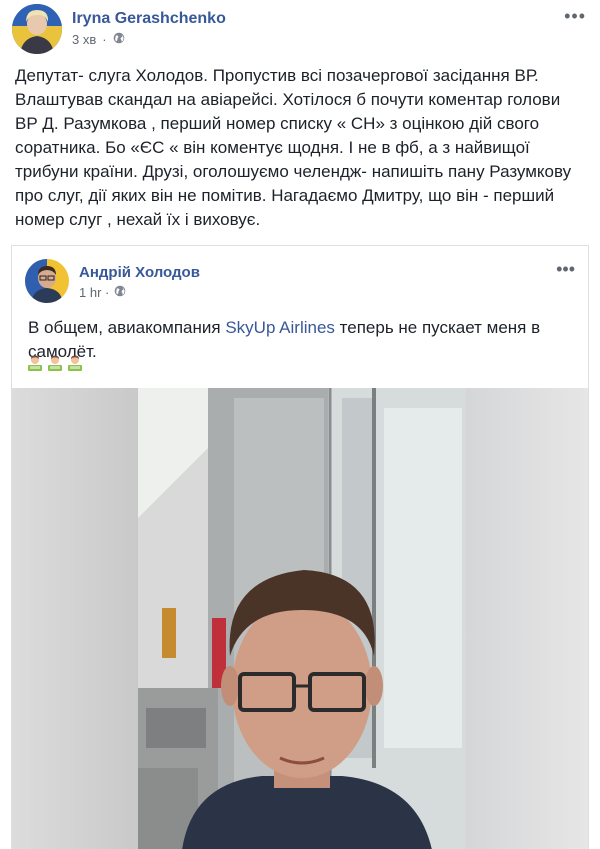 Image resolution: width=600 pixels, height=849 pixels. I want to click on shared-post-time: 1 hr ·, so click(94, 292).